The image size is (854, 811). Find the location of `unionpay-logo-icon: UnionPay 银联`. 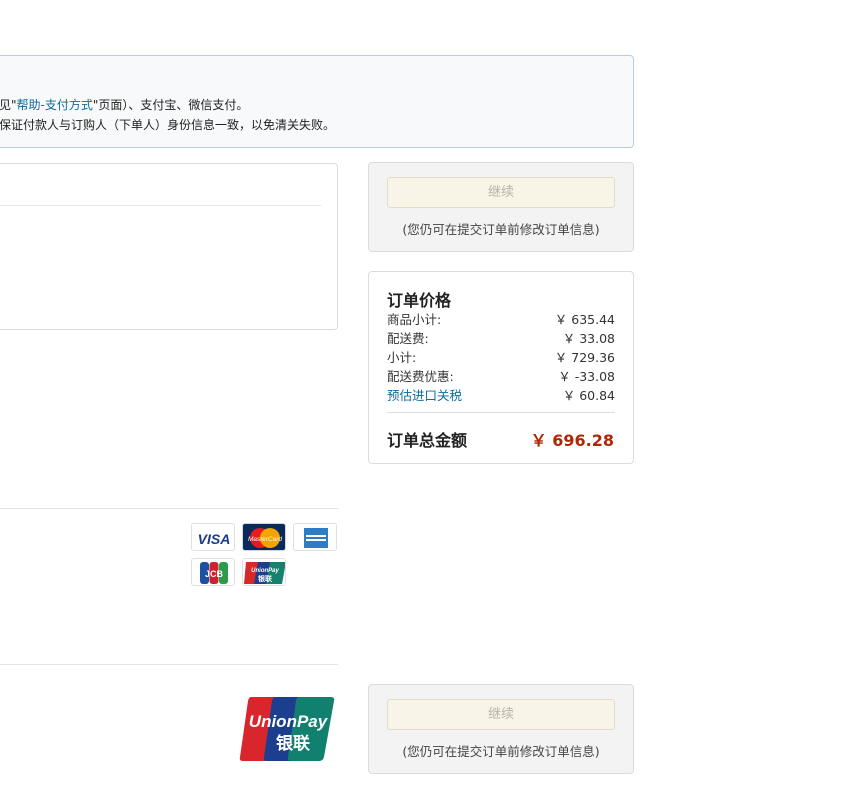

unionpay-logo-icon: UnionPay 银联 is located at coordinates (287, 729).